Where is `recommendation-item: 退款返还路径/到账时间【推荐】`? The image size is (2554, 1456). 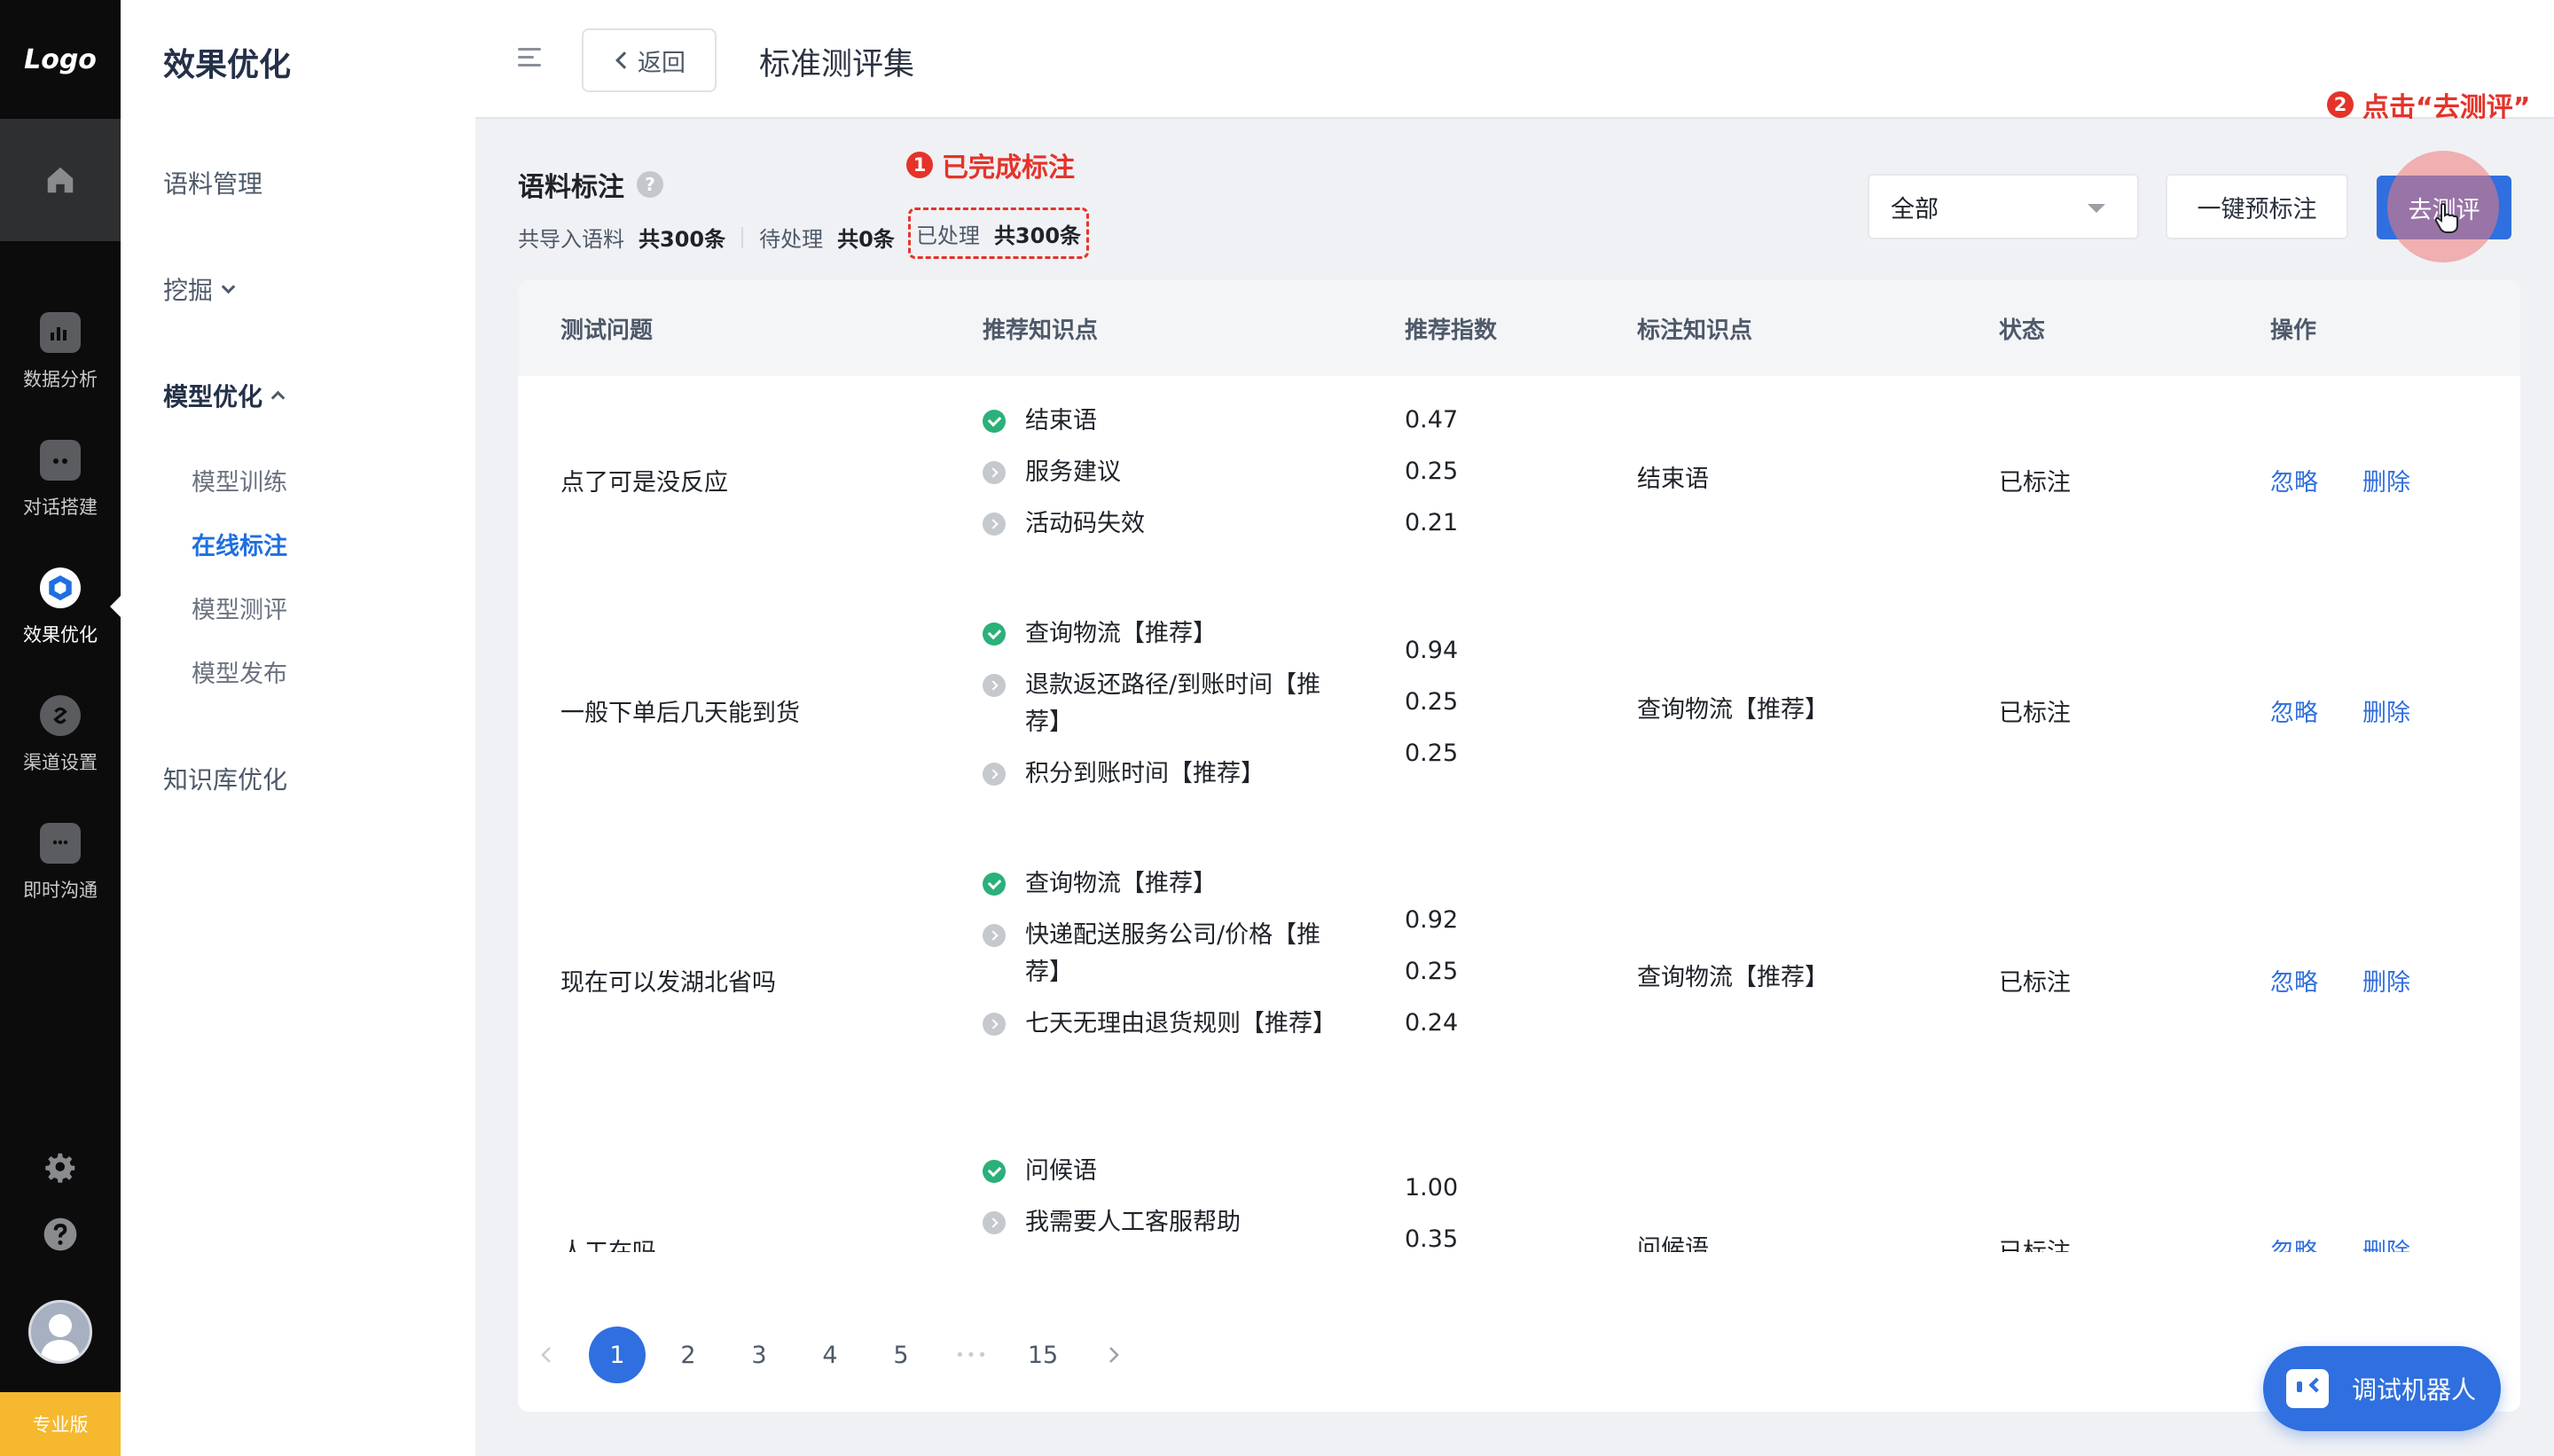 recommendation-item: 退款返还路径/到账时间【推荐】 is located at coordinates (1155, 704).